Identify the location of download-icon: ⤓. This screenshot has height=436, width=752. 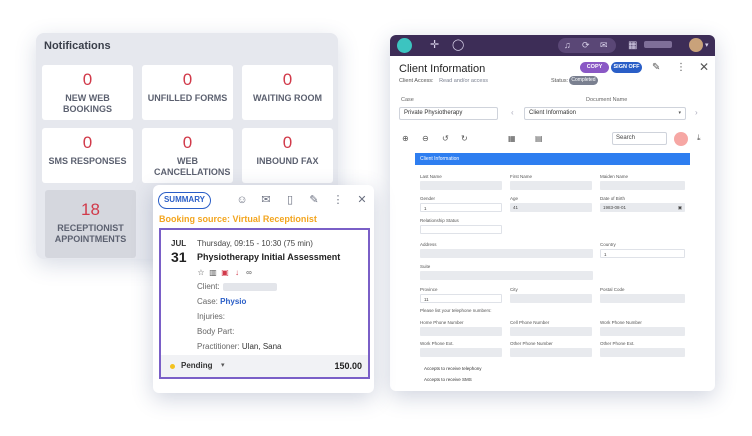
(699, 138).